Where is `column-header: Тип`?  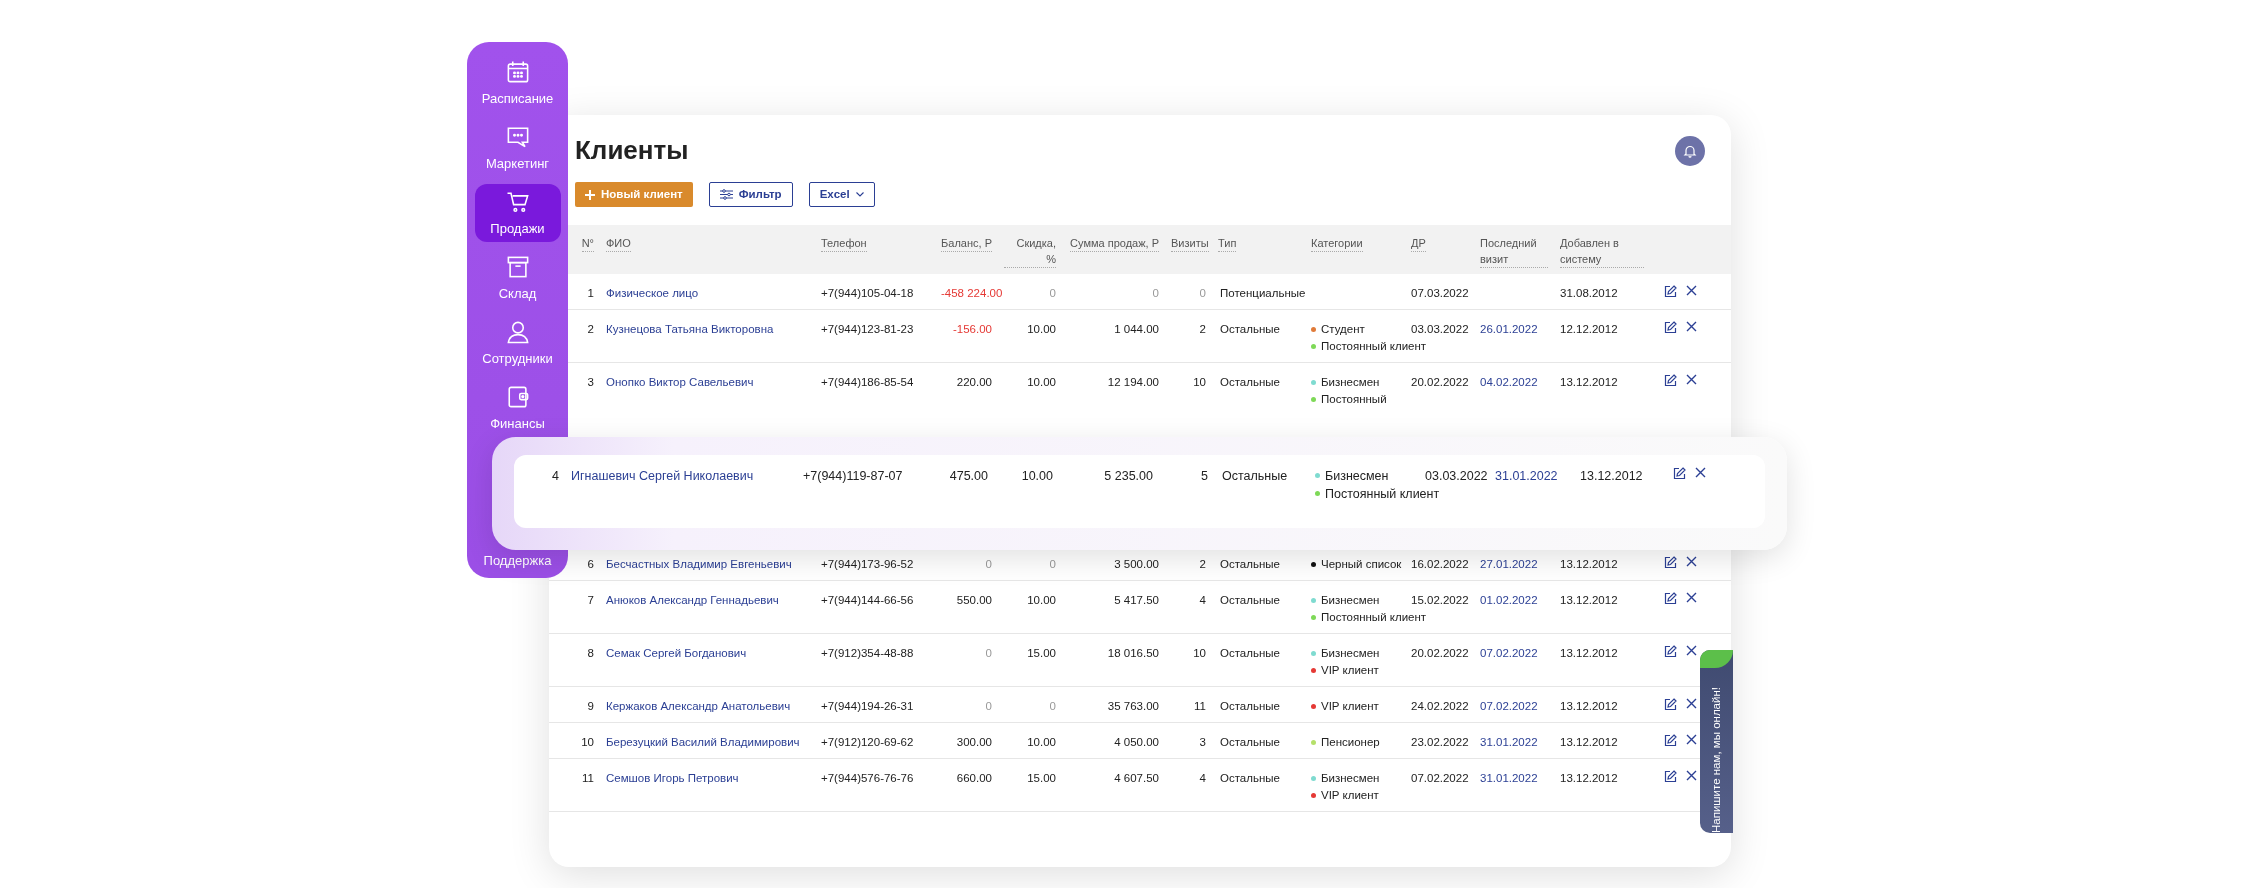 column-header: Тип is located at coordinates (1227, 244).